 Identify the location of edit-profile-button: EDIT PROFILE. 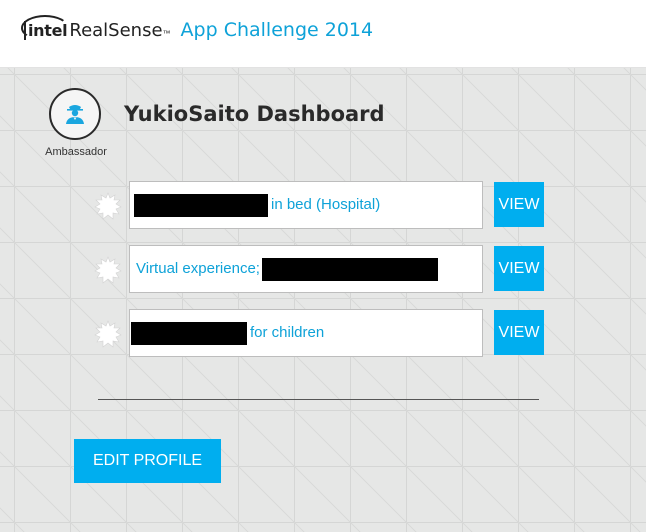
(147, 461).